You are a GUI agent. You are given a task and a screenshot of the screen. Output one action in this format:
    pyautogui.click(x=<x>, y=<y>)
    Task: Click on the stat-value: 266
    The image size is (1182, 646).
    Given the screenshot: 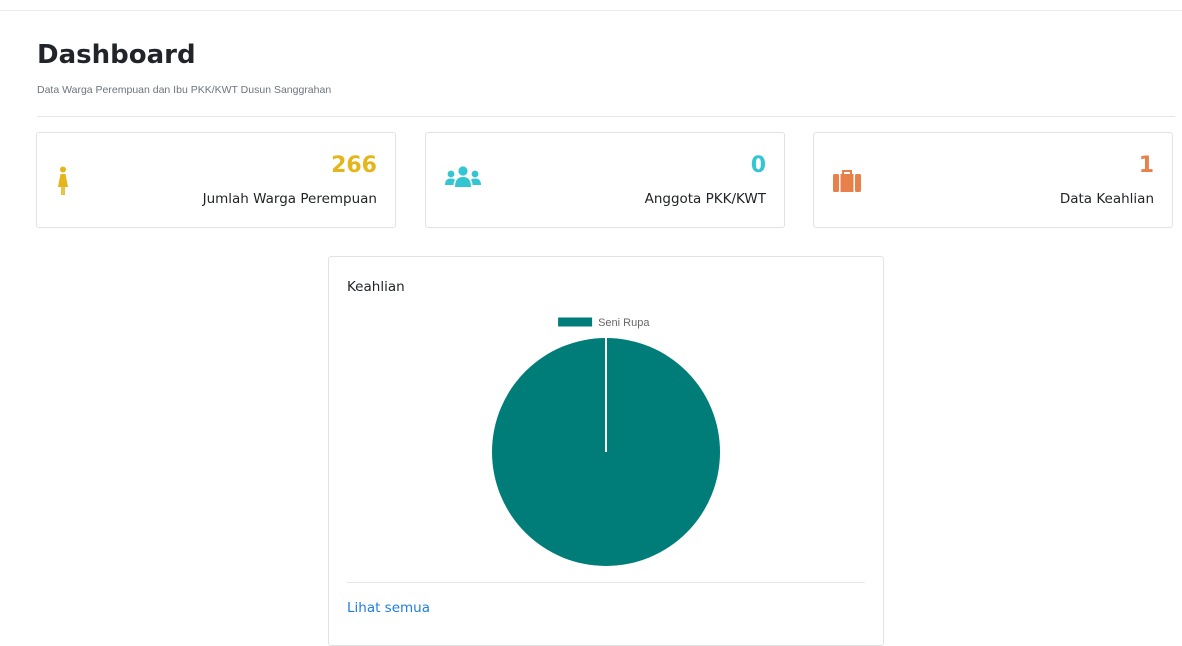 What is the action you would take?
    pyautogui.click(x=354, y=165)
    